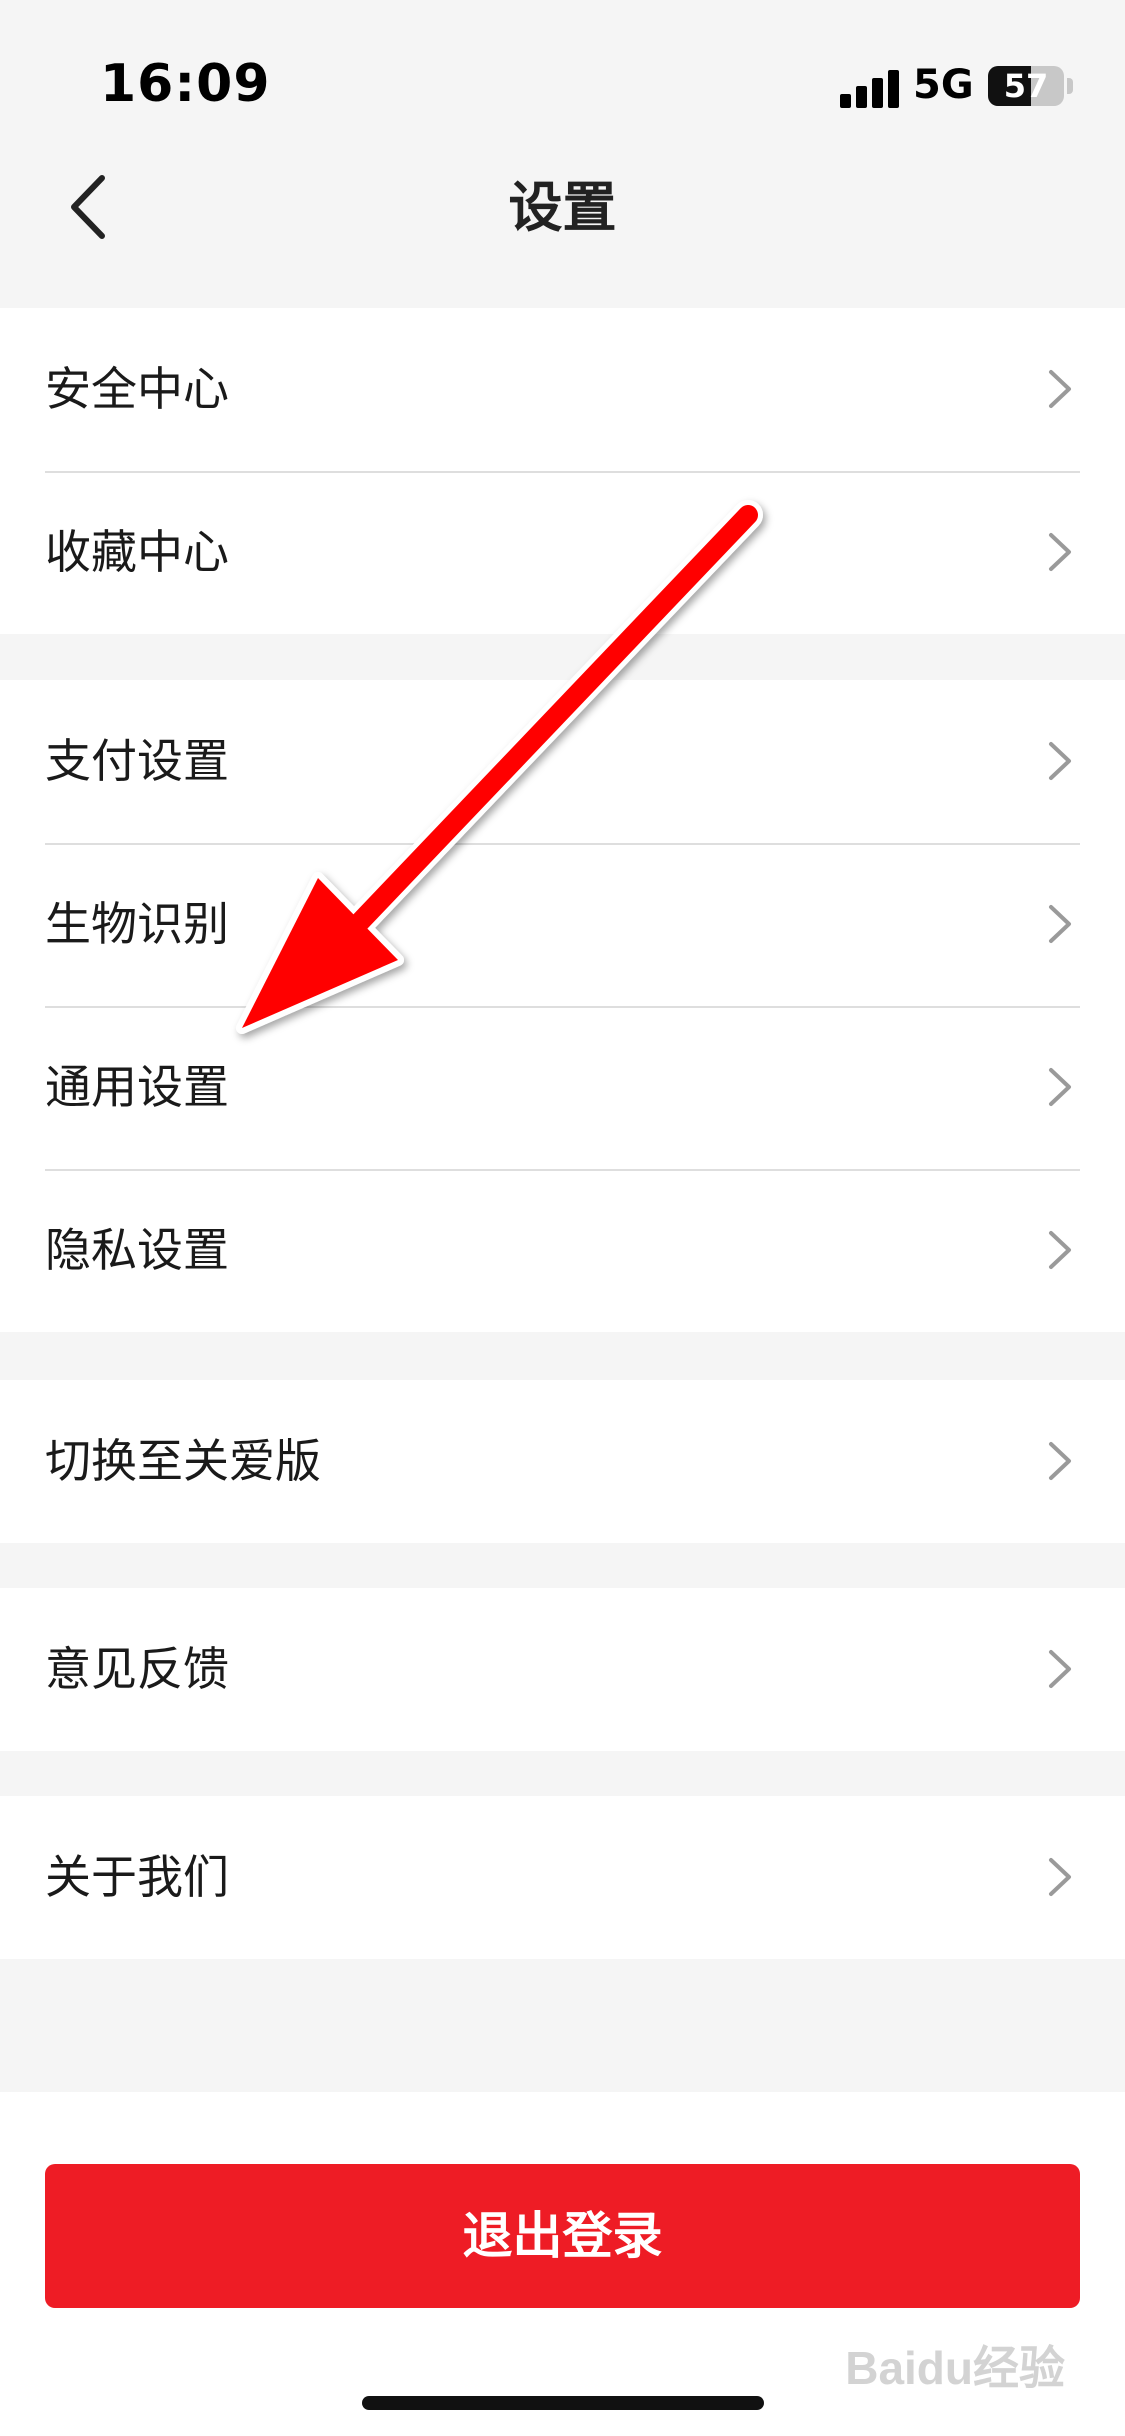 The height and width of the screenshot is (2436, 1125). I want to click on settings-group-4: 意见反馈, so click(562, 1669).